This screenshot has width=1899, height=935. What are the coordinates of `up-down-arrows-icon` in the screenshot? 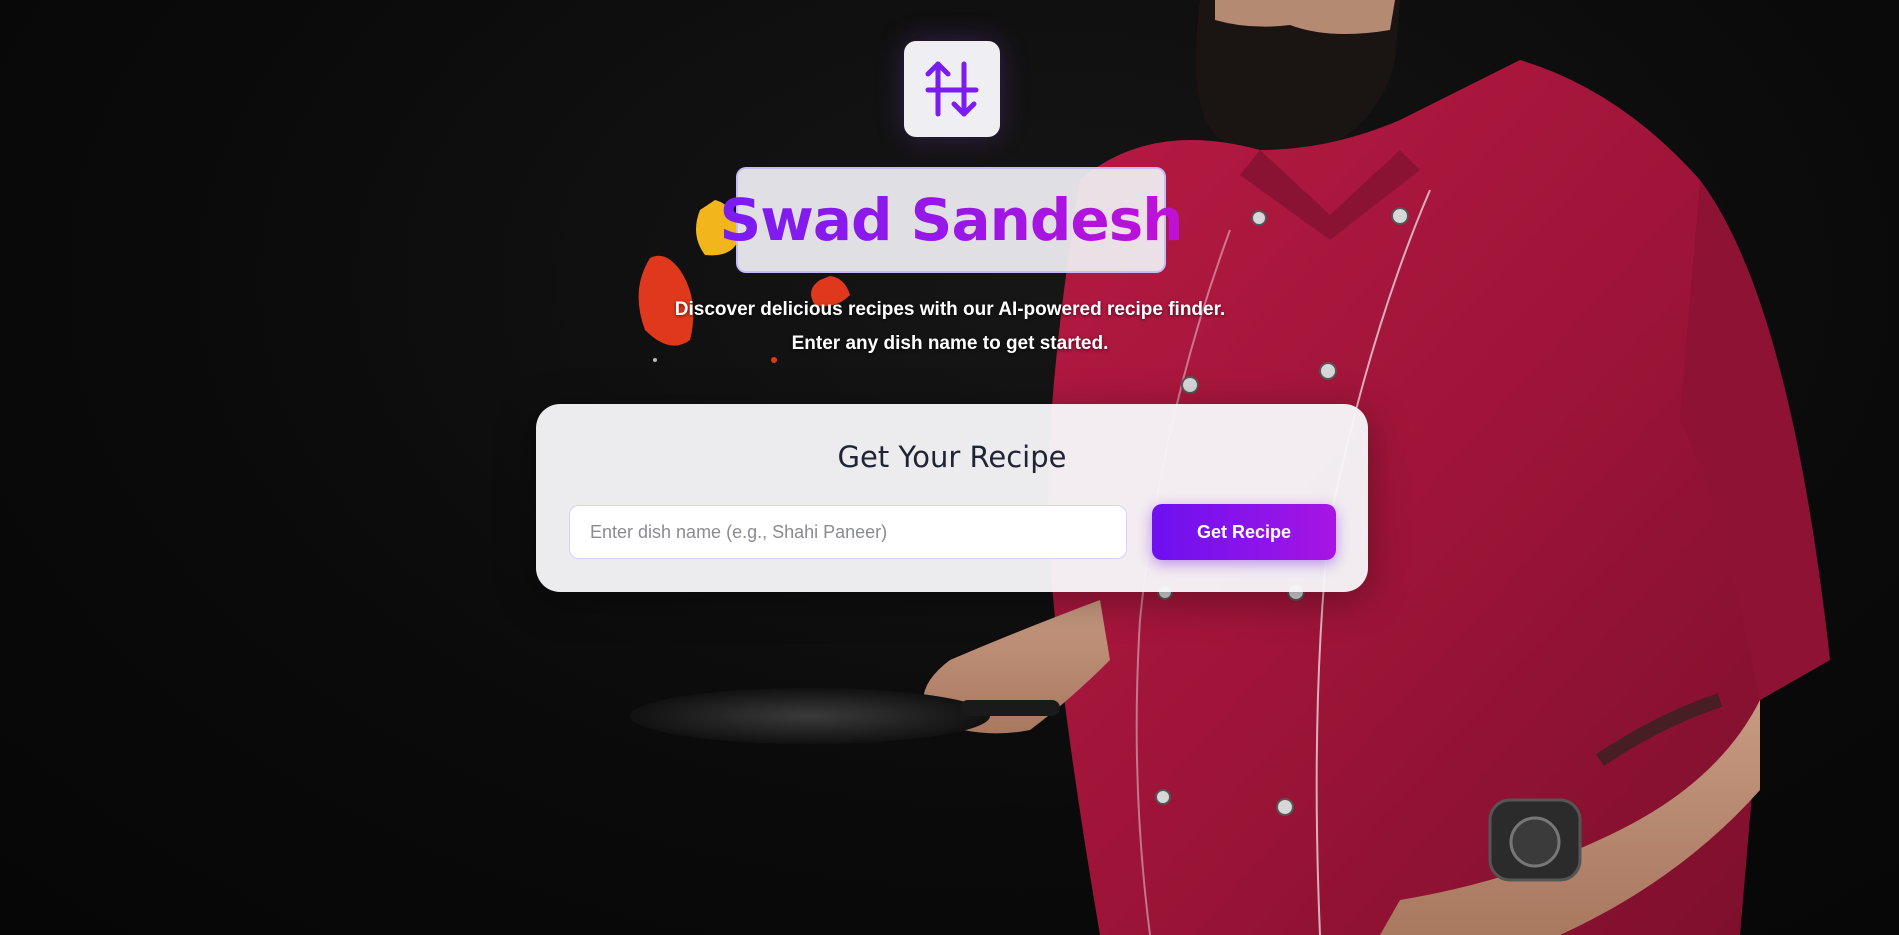 It's located at (952, 89).